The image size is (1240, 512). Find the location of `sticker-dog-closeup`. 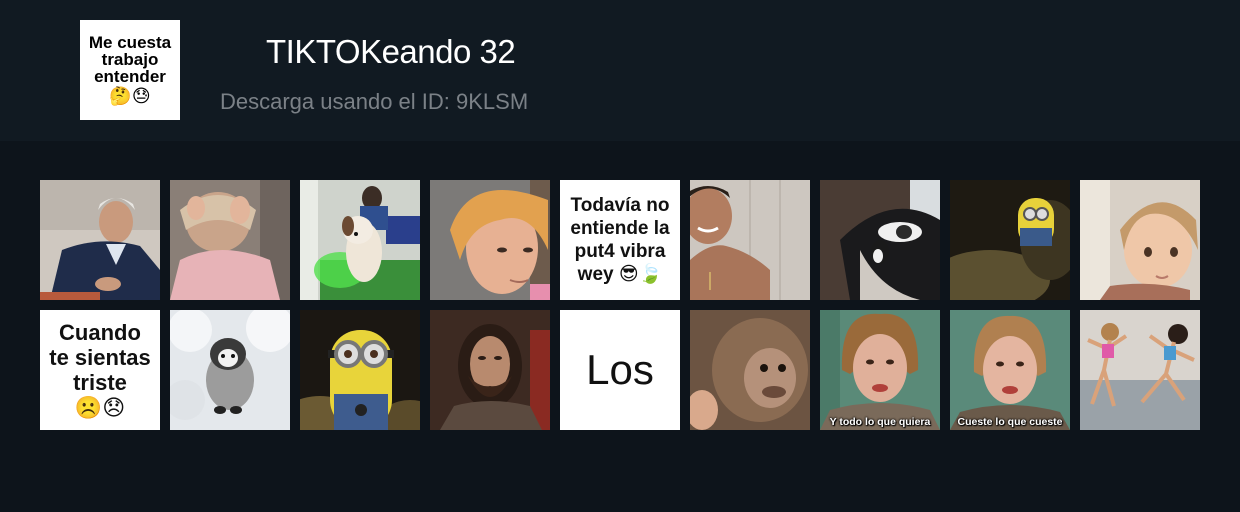

sticker-dog-closeup is located at coordinates (880, 240).